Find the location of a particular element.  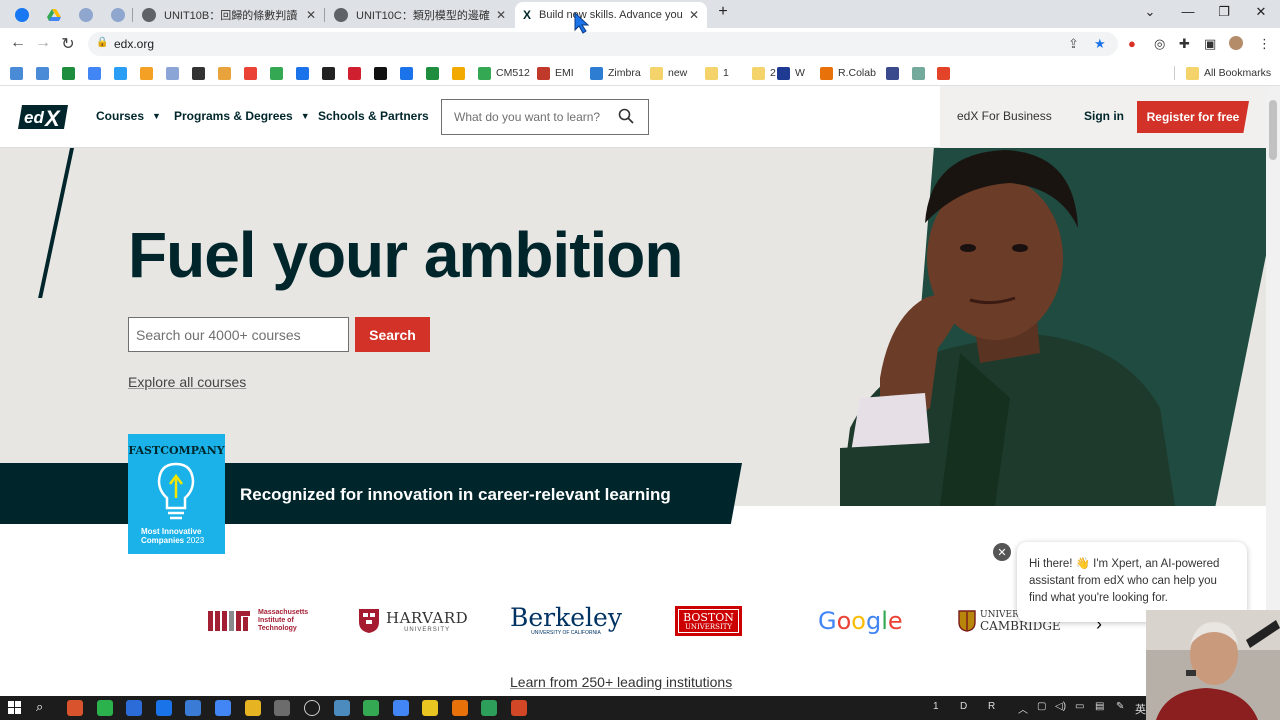

edx-business-link: edX For Business is located at coordinates (1004, 116).